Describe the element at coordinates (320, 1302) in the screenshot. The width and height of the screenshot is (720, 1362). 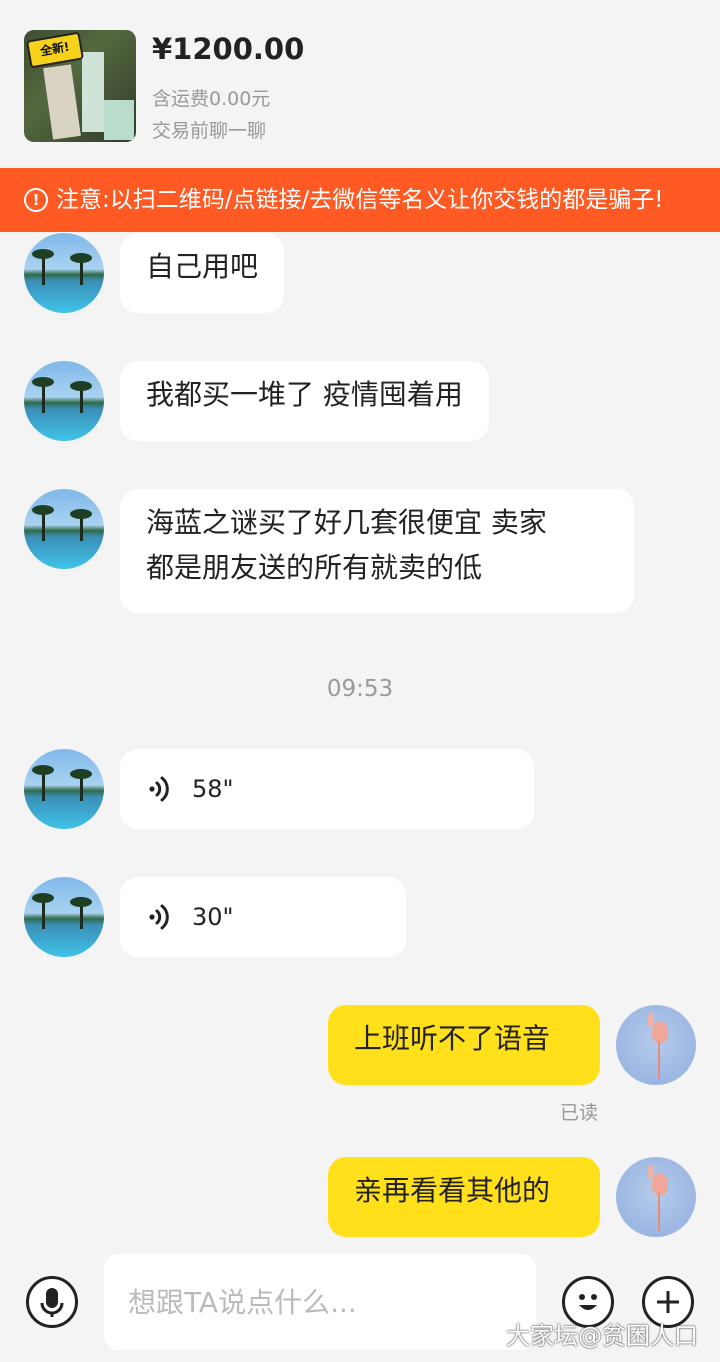
I see `message-input` at that location.